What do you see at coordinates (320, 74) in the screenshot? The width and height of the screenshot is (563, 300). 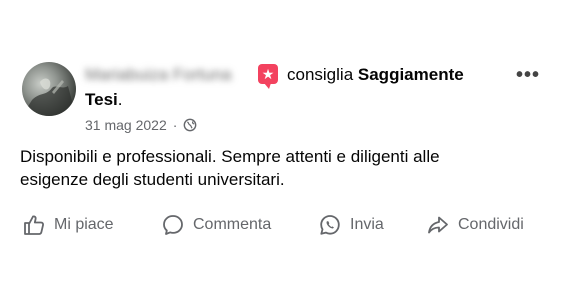 I see `recommend-verb: consiglia` at bounding box center [320, 74].